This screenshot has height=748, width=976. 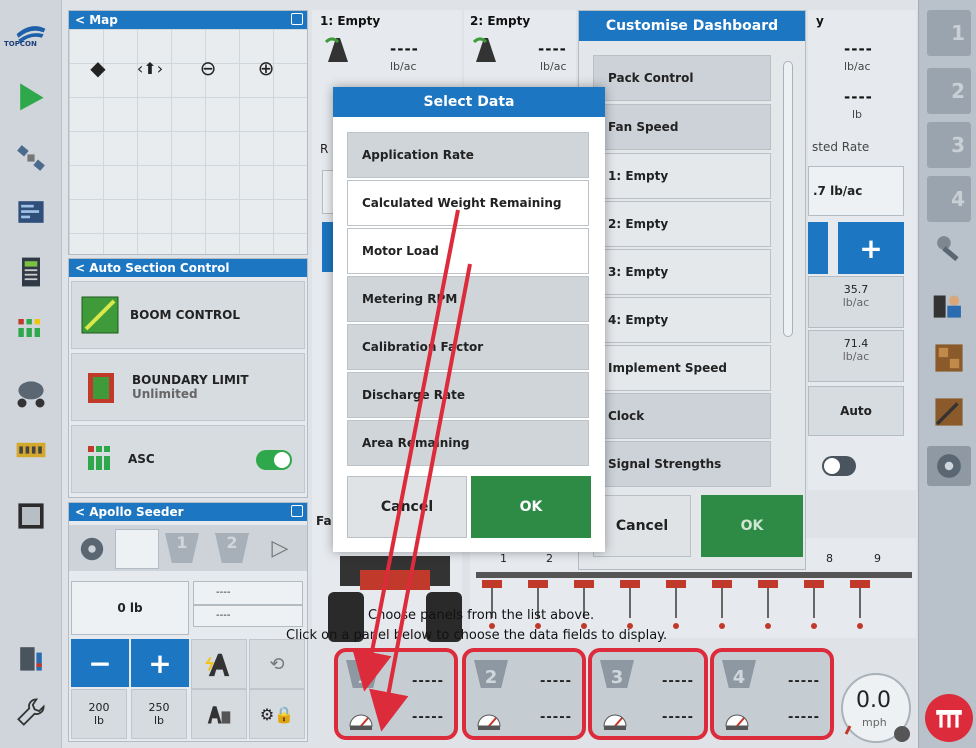 What do you see at coordinates (552, 49) in the screenshot?
I see `column-2-value: ----` at bounding box center [552, 49].